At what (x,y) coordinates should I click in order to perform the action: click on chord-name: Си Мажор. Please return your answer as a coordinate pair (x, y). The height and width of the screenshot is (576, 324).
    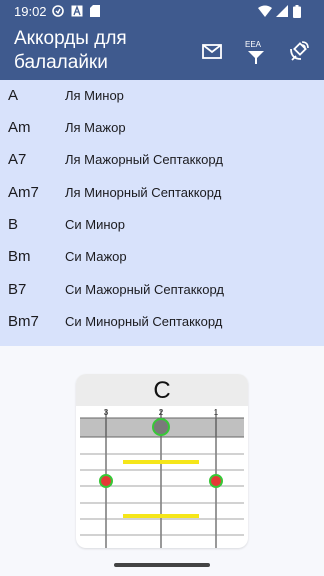
    Looking at the image, I should click on (96, 256).